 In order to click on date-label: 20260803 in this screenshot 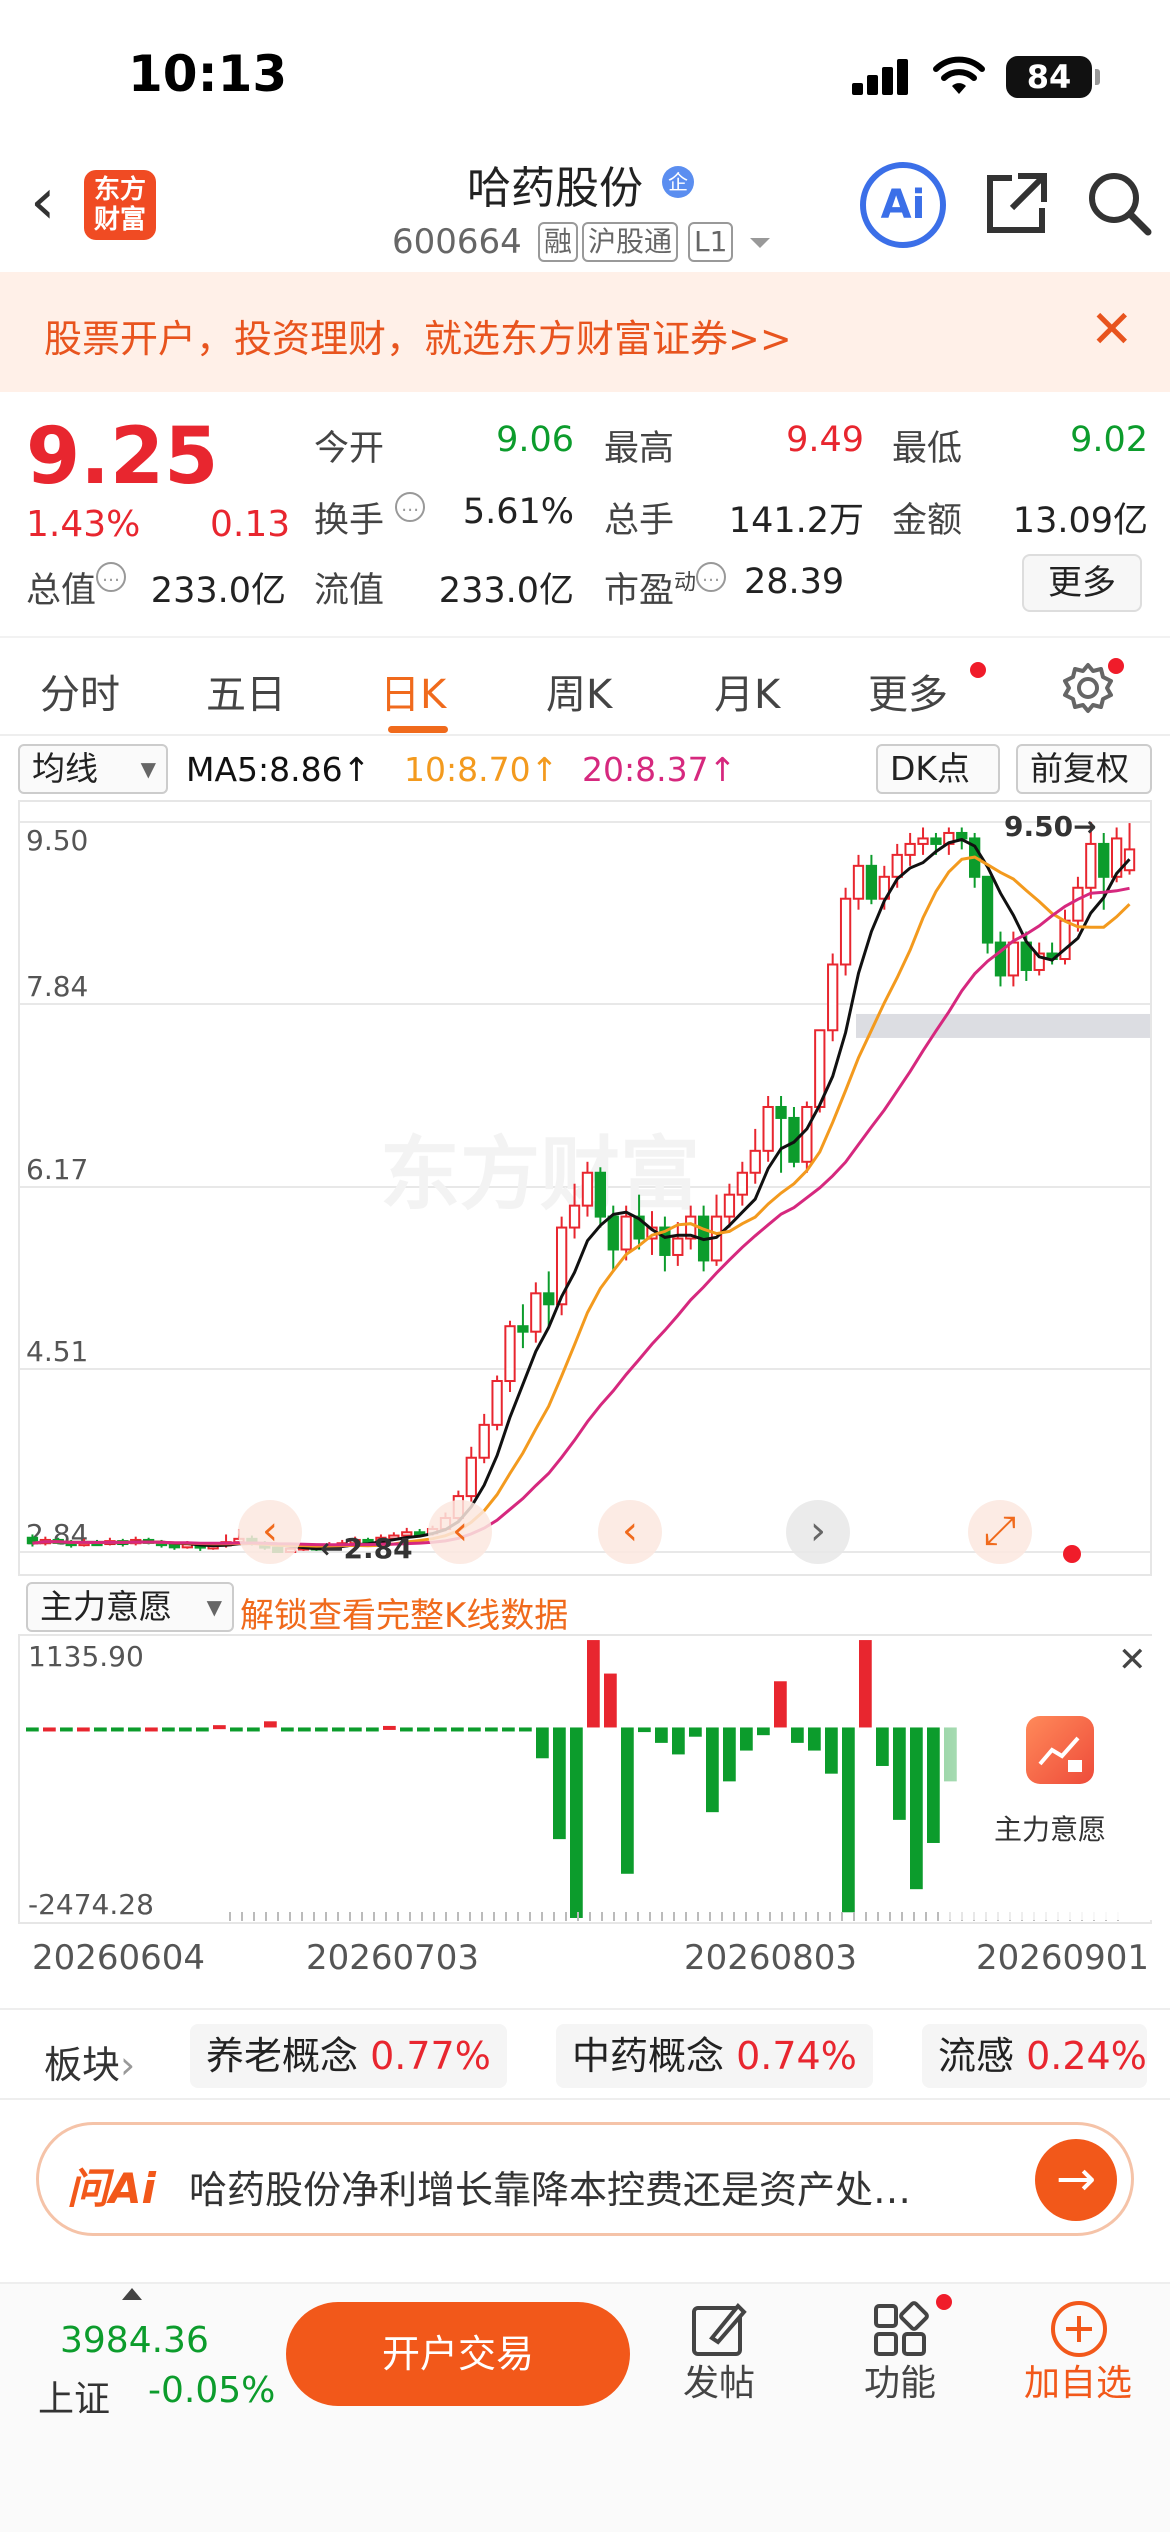, I will do `click(771, 1958)`.